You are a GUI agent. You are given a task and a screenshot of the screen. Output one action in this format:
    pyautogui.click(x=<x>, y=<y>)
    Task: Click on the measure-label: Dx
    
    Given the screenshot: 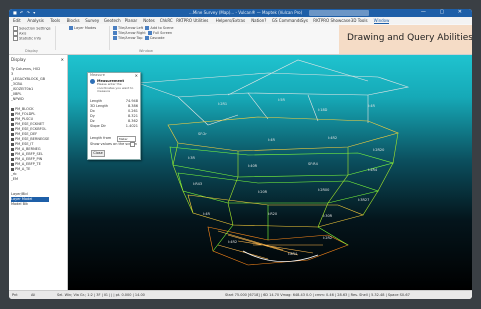 What is the action you would take?
    pyautogui.click(x=92, y=111)
    